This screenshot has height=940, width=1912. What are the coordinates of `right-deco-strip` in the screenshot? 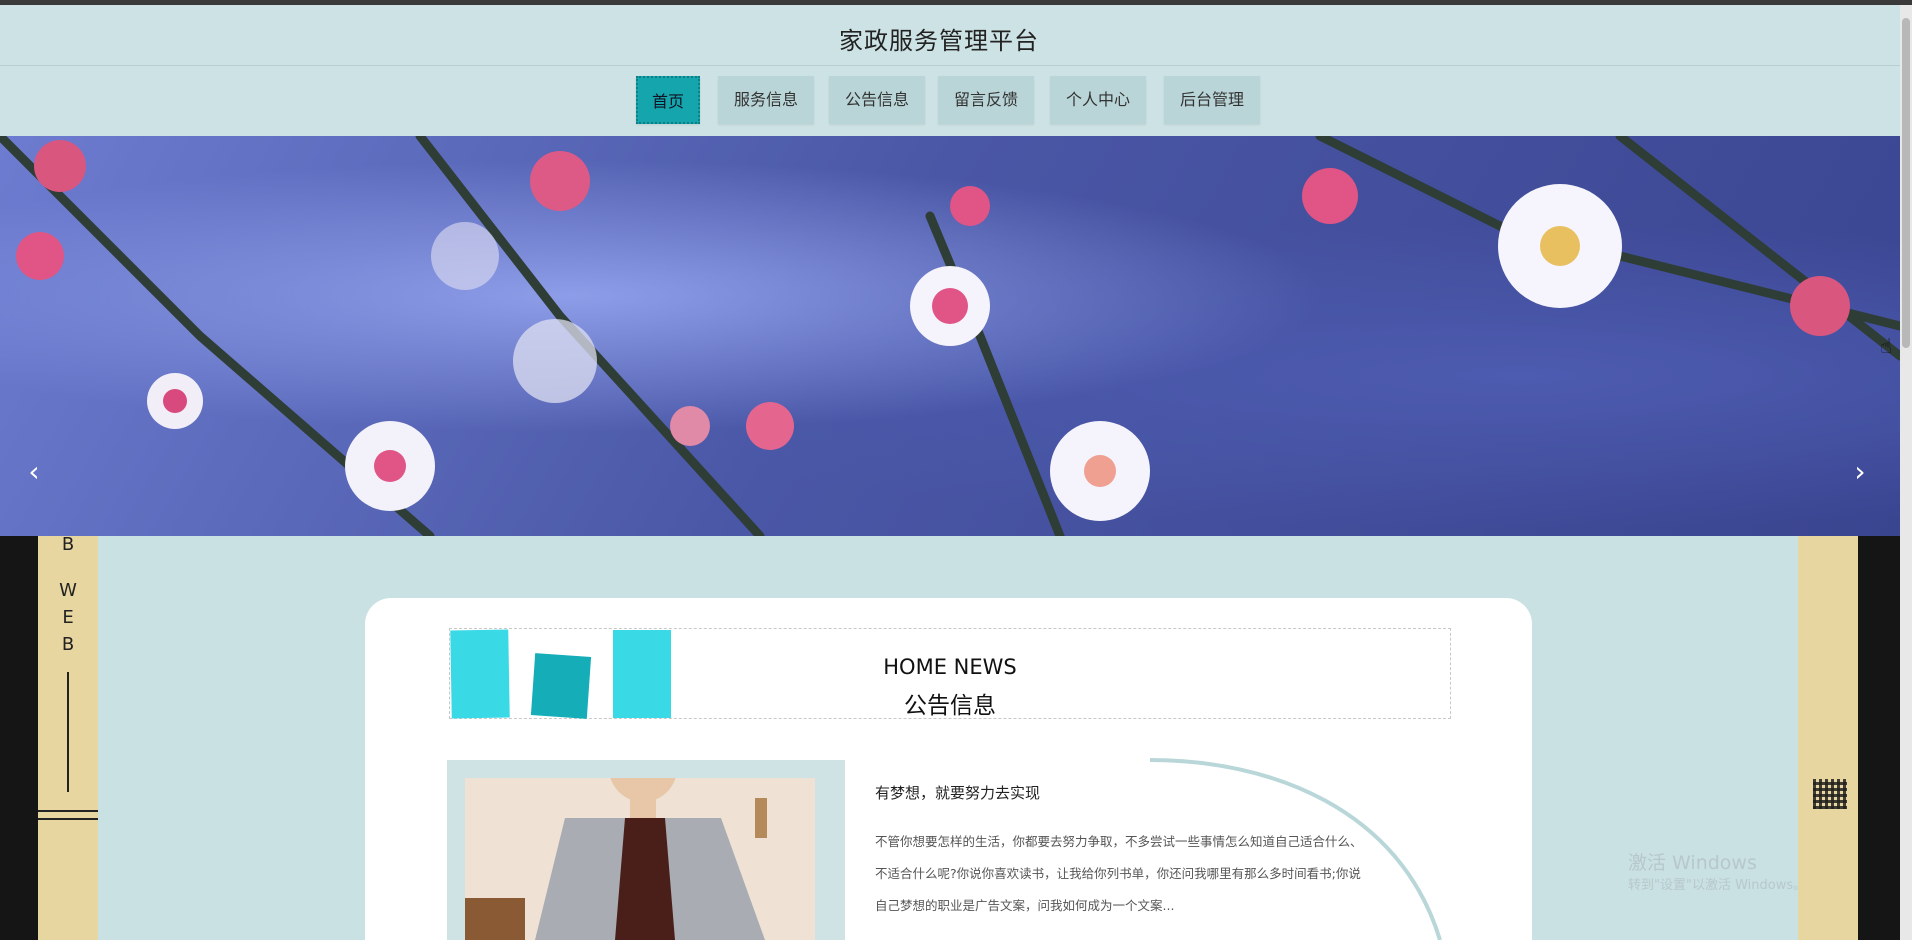 It's located at (1828, 738).